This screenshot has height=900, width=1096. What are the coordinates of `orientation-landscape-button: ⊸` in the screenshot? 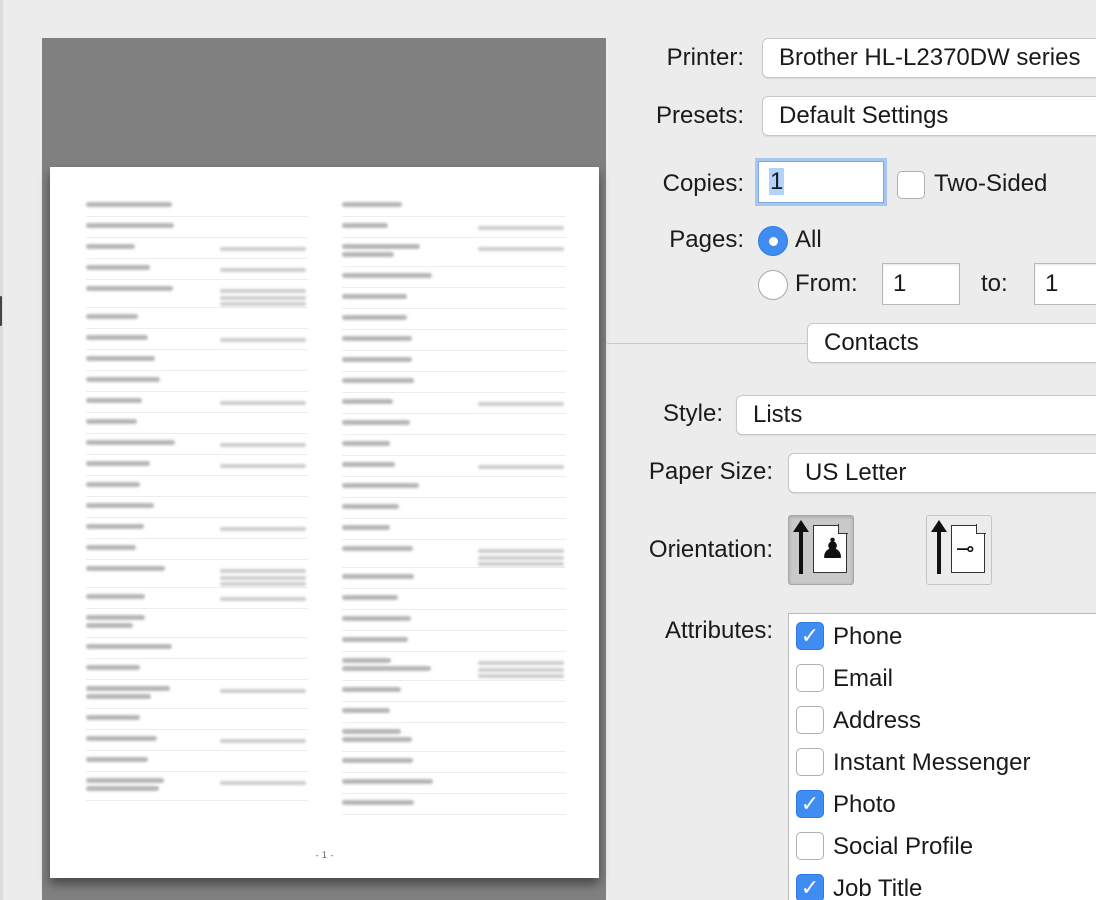 It's located at (959, 550).